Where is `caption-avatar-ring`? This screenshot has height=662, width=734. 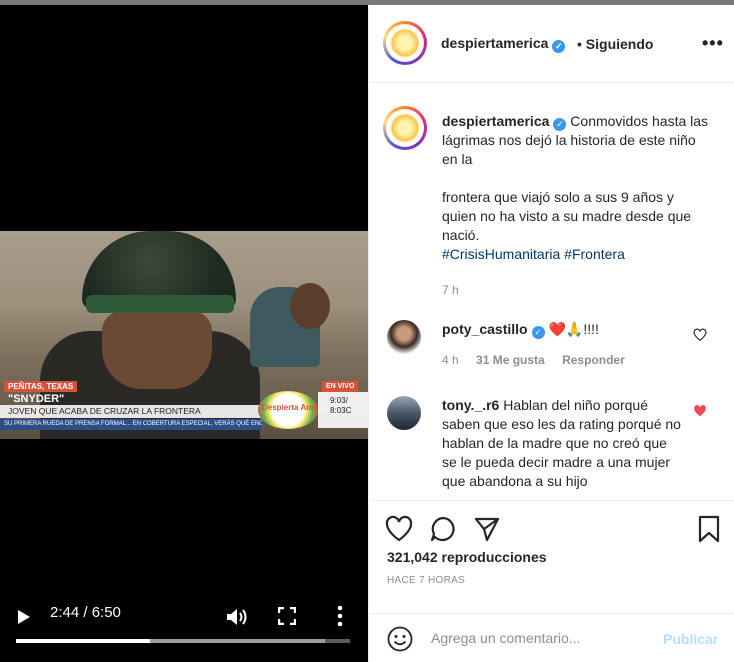 caption-avatar-ring is located at coordinates (405, 128).